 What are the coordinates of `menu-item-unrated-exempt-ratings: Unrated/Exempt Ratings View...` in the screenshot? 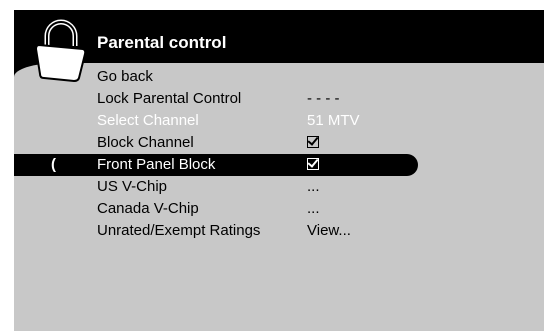 It's located at (216, 231).